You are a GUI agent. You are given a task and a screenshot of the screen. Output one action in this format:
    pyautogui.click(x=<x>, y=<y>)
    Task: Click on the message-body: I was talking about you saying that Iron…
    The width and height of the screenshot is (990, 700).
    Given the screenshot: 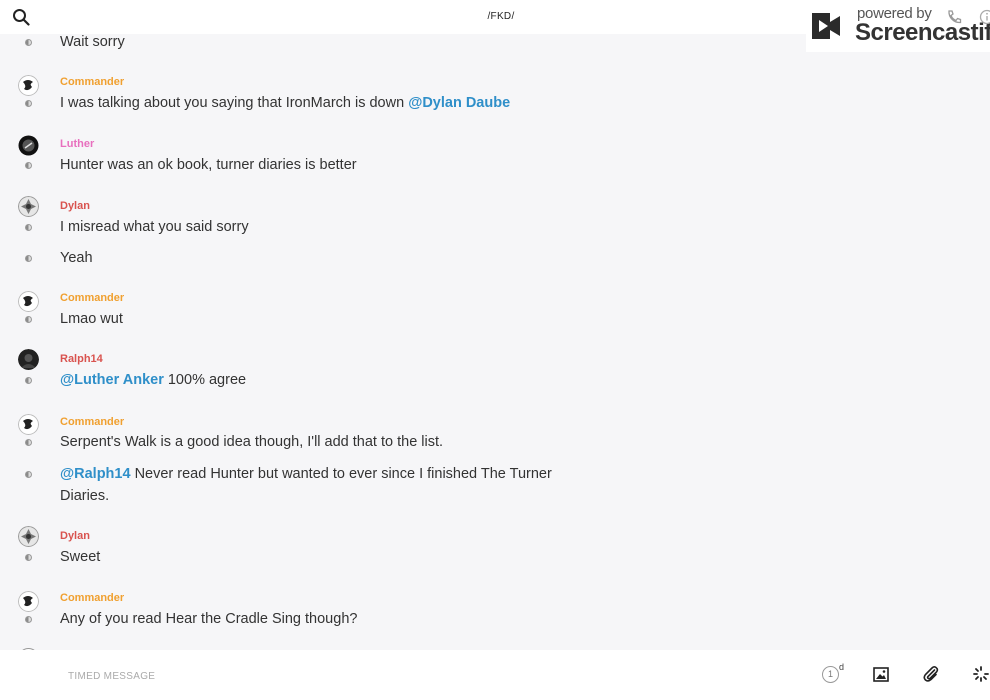 What is the action you would take?
    pyautogui.click(x=310, y=103)
    